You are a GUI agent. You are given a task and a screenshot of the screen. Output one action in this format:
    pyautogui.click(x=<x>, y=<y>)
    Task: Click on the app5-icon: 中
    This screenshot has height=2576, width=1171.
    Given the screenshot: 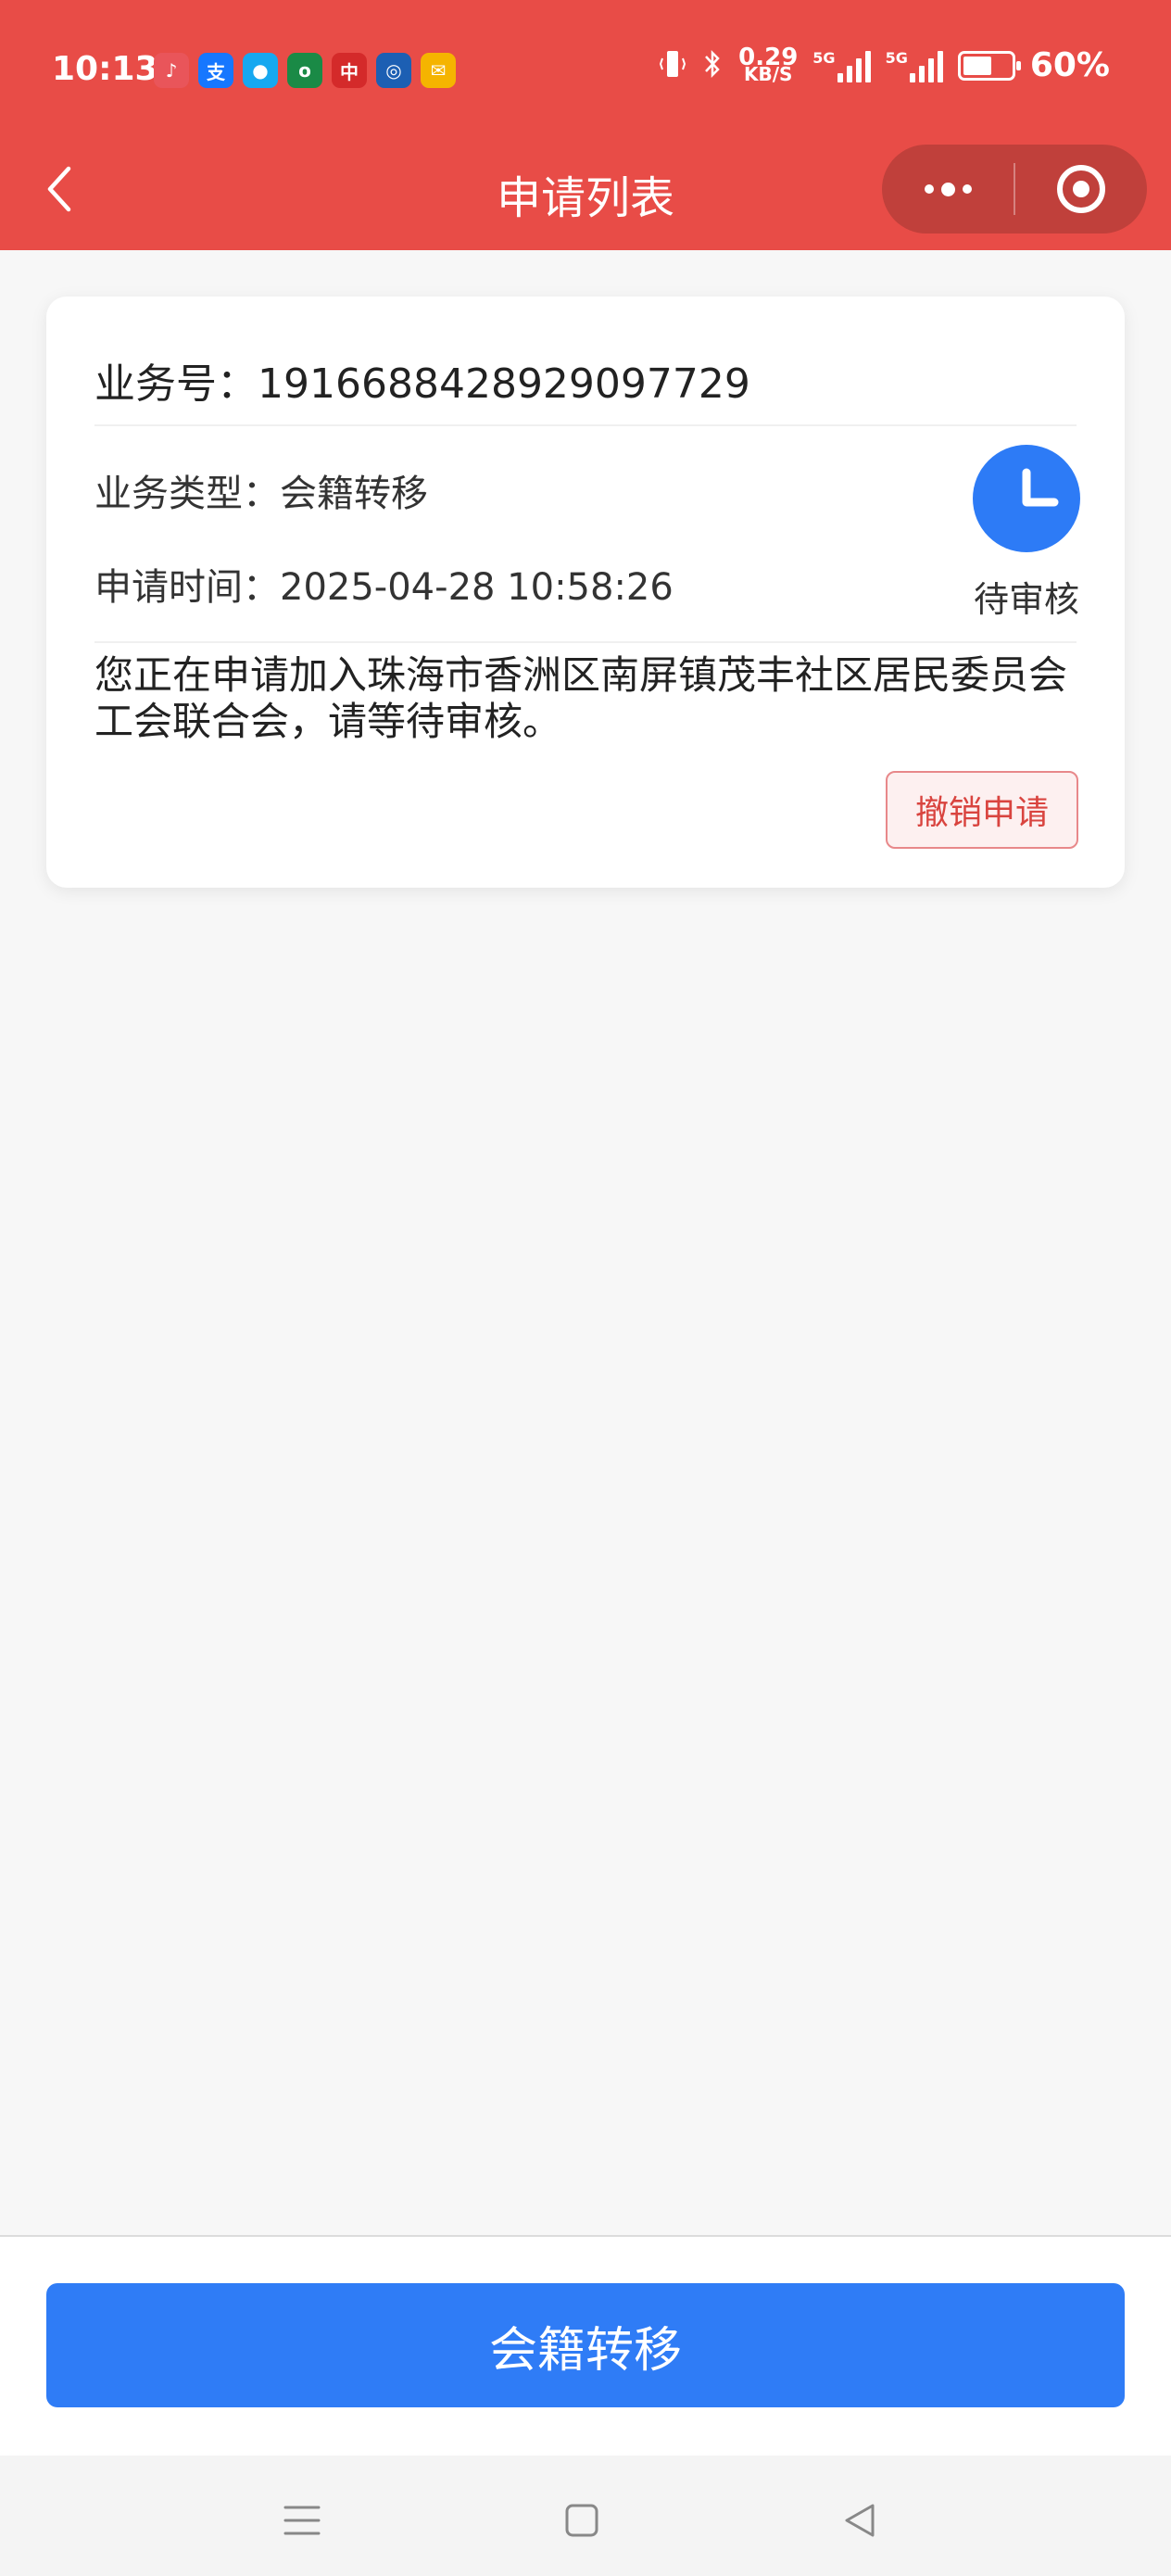 What is the action you would take?
    pyautogui.click(x=350, y=70)
    